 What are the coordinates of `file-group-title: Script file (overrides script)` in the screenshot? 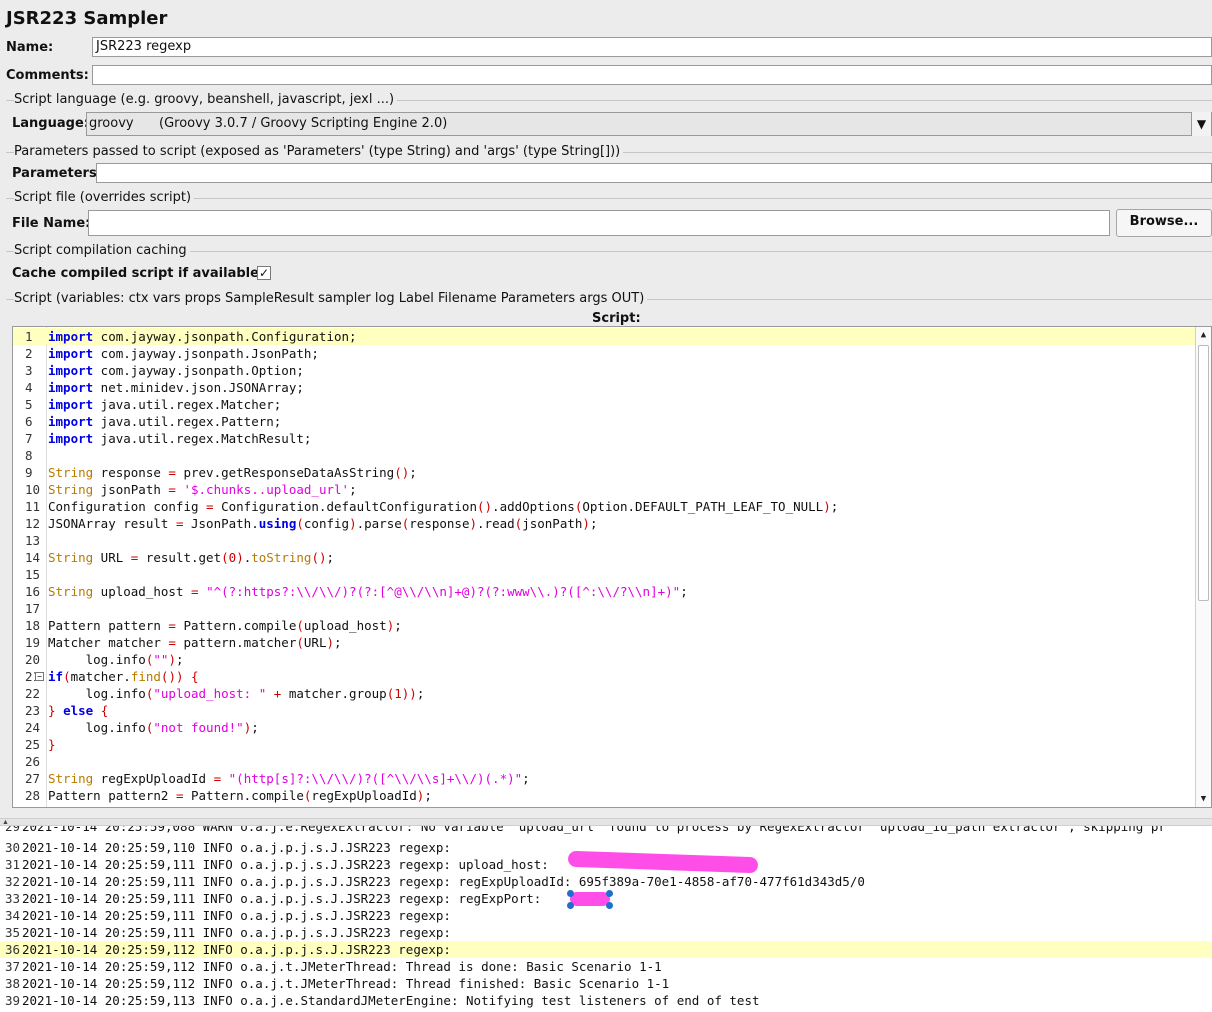 It's located at (104, 197).